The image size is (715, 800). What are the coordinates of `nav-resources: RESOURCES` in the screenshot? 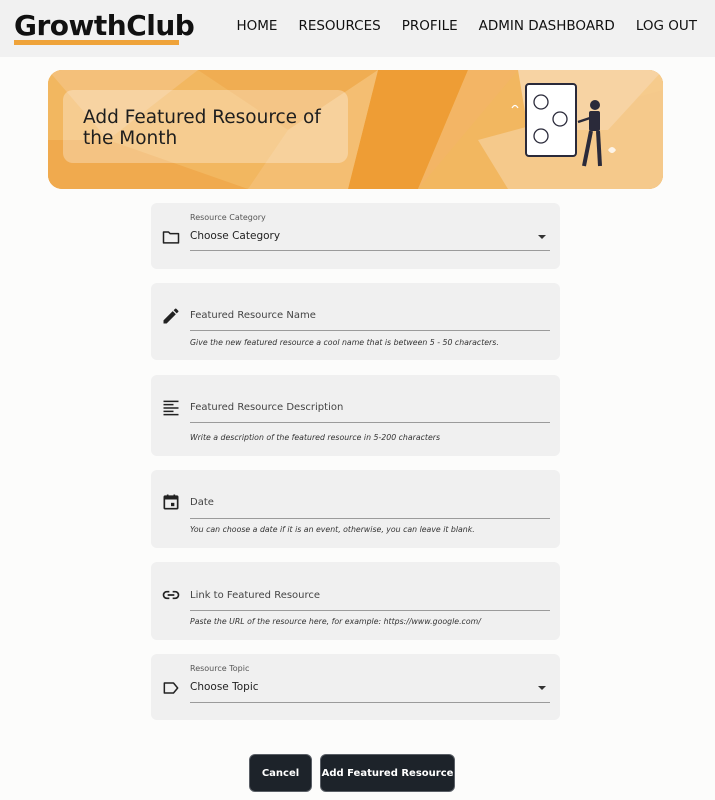 It's located at (339, 26).